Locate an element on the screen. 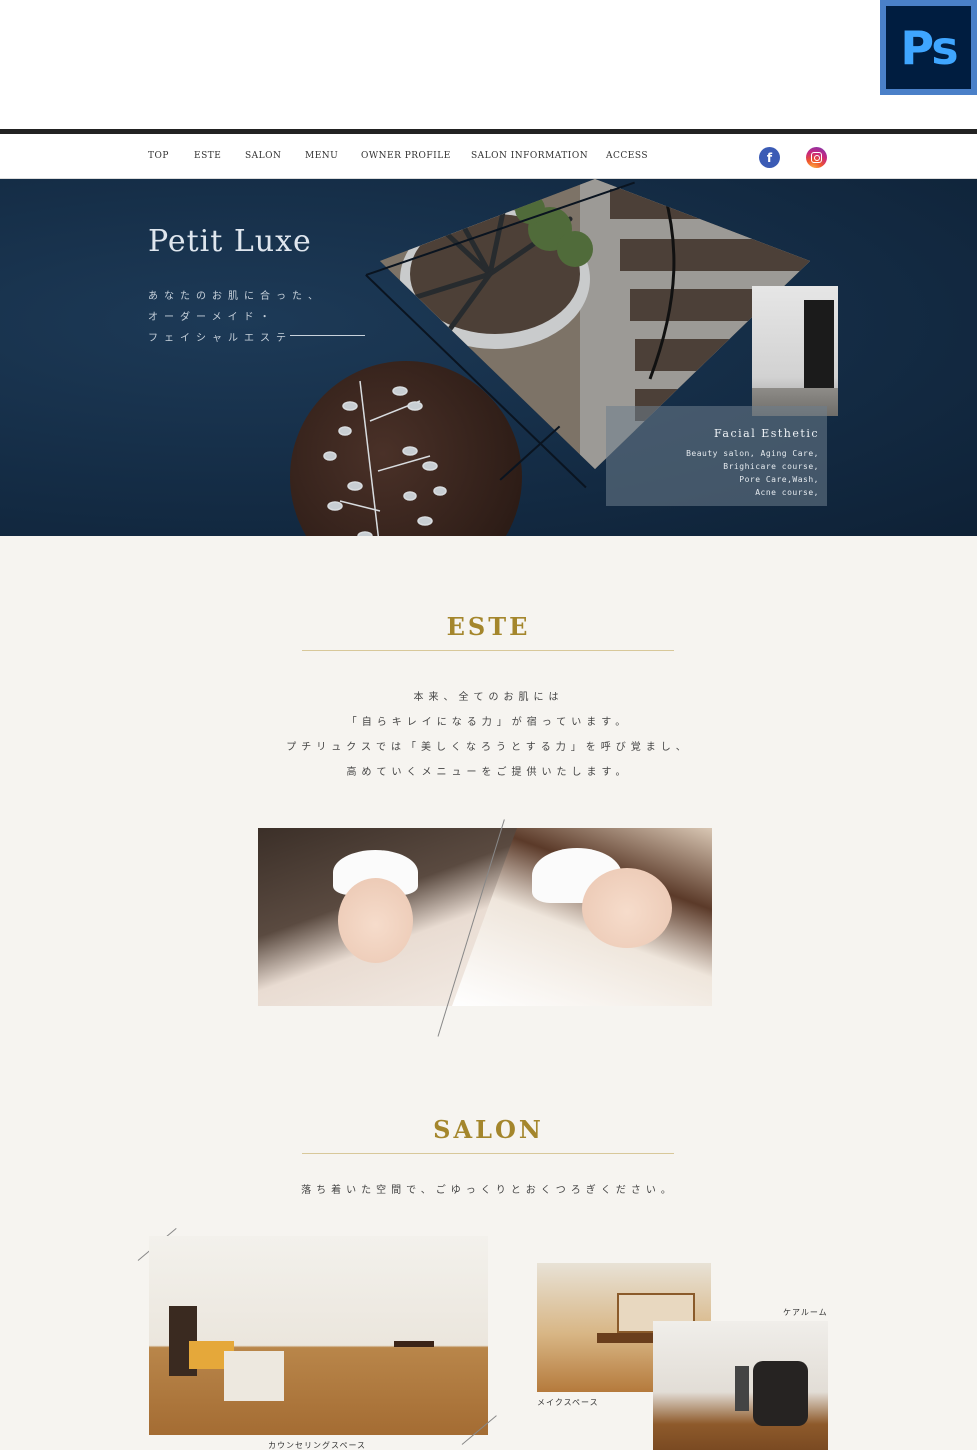 The image size is (977, 1450). camera-glyph is located at coordinates (816, 157).